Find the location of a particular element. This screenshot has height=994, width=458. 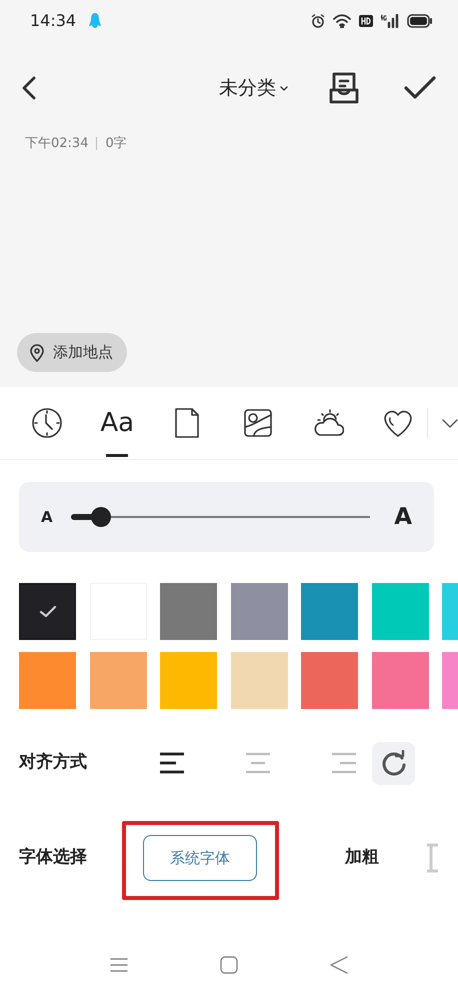

caret-icon is located at coordinates (284, 88).